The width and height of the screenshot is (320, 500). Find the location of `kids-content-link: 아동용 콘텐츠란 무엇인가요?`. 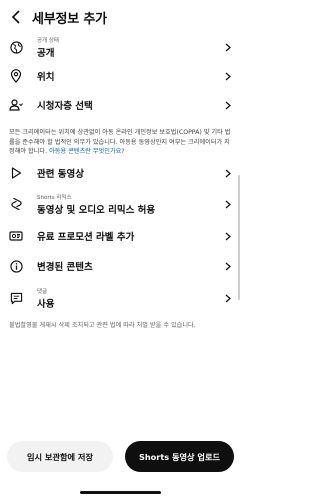

kids-content-link: 아동용 콘텐츠란 무엇인가요? is located at coordinates (87, 151).